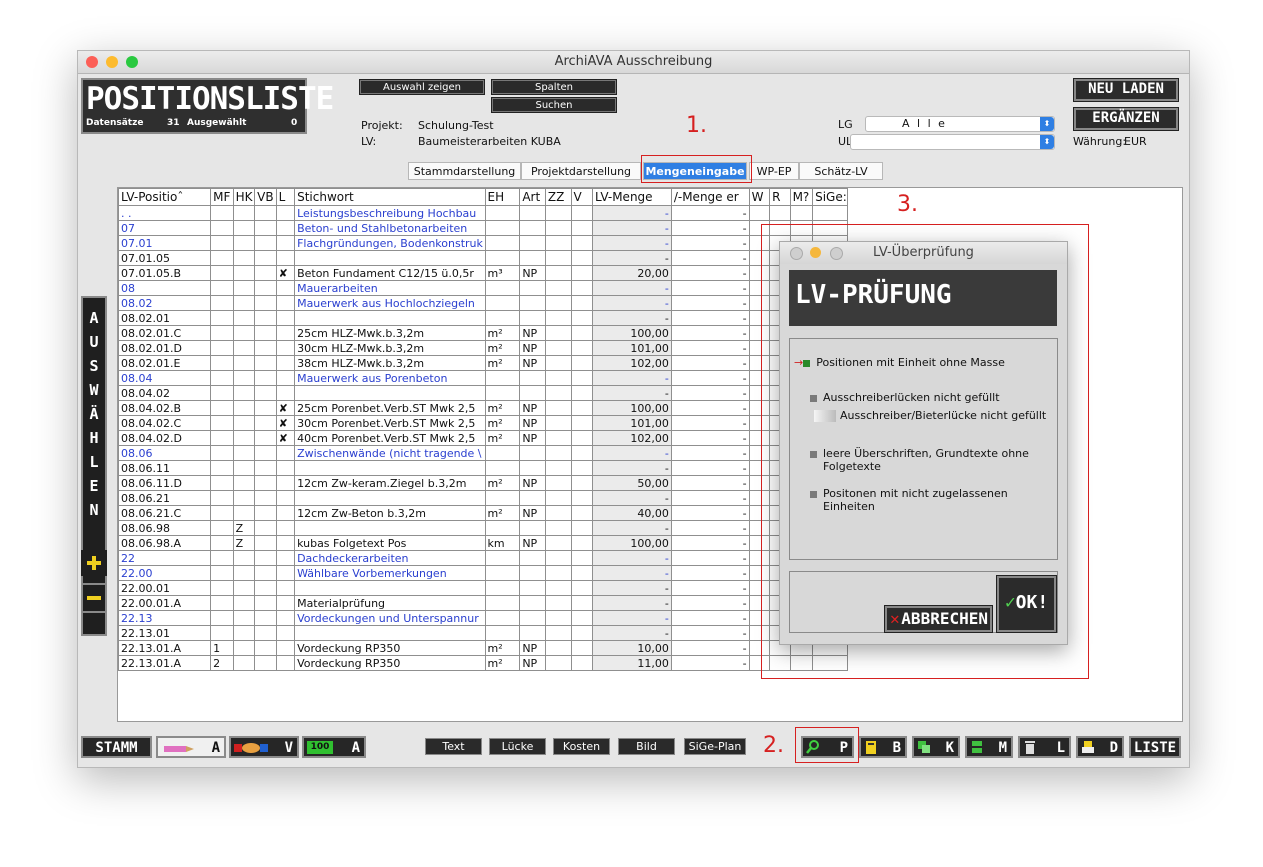 This screenshot has width=1263, height=867. What do you see at coordinates (94, 563) in the screenshot?
I see `plus-button` at bounding box center [94, 563].